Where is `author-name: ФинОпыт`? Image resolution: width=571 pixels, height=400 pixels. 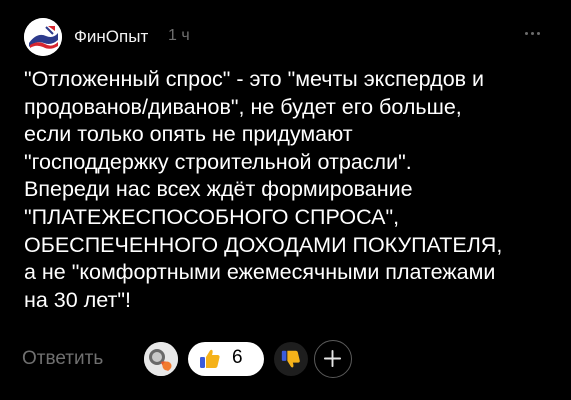 author-name: ФинОпыт is located at coordinates (111, 37).